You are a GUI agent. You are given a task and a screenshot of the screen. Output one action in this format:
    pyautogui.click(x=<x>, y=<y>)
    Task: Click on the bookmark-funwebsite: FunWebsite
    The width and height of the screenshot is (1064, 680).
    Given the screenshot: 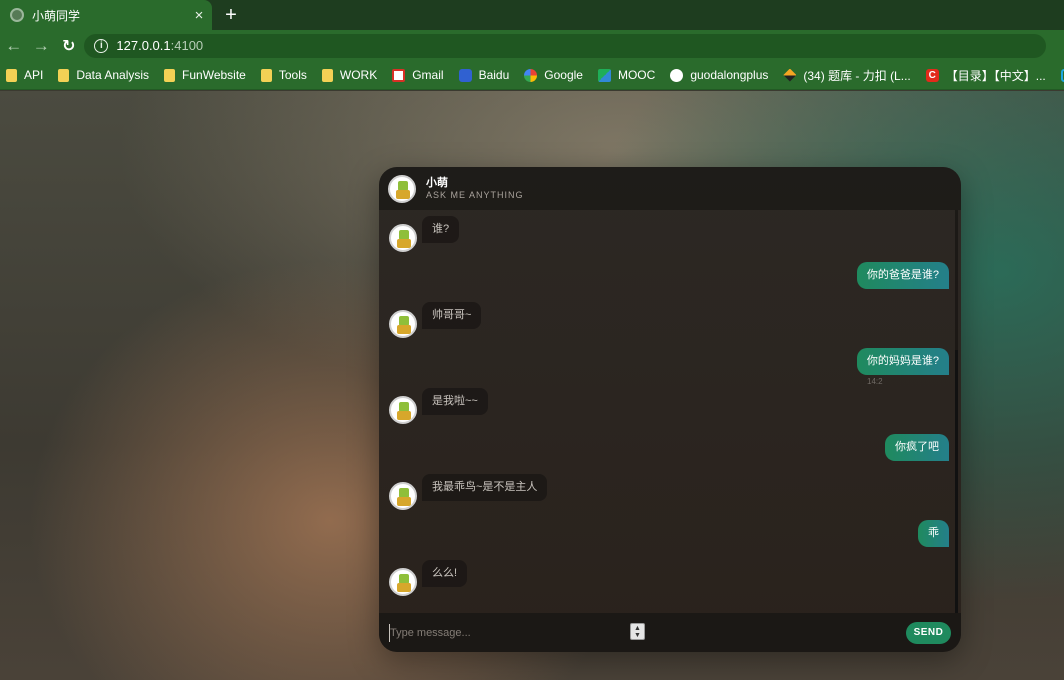 What is the action you would take?
    pyautogui.click(x=205, y=75)
    